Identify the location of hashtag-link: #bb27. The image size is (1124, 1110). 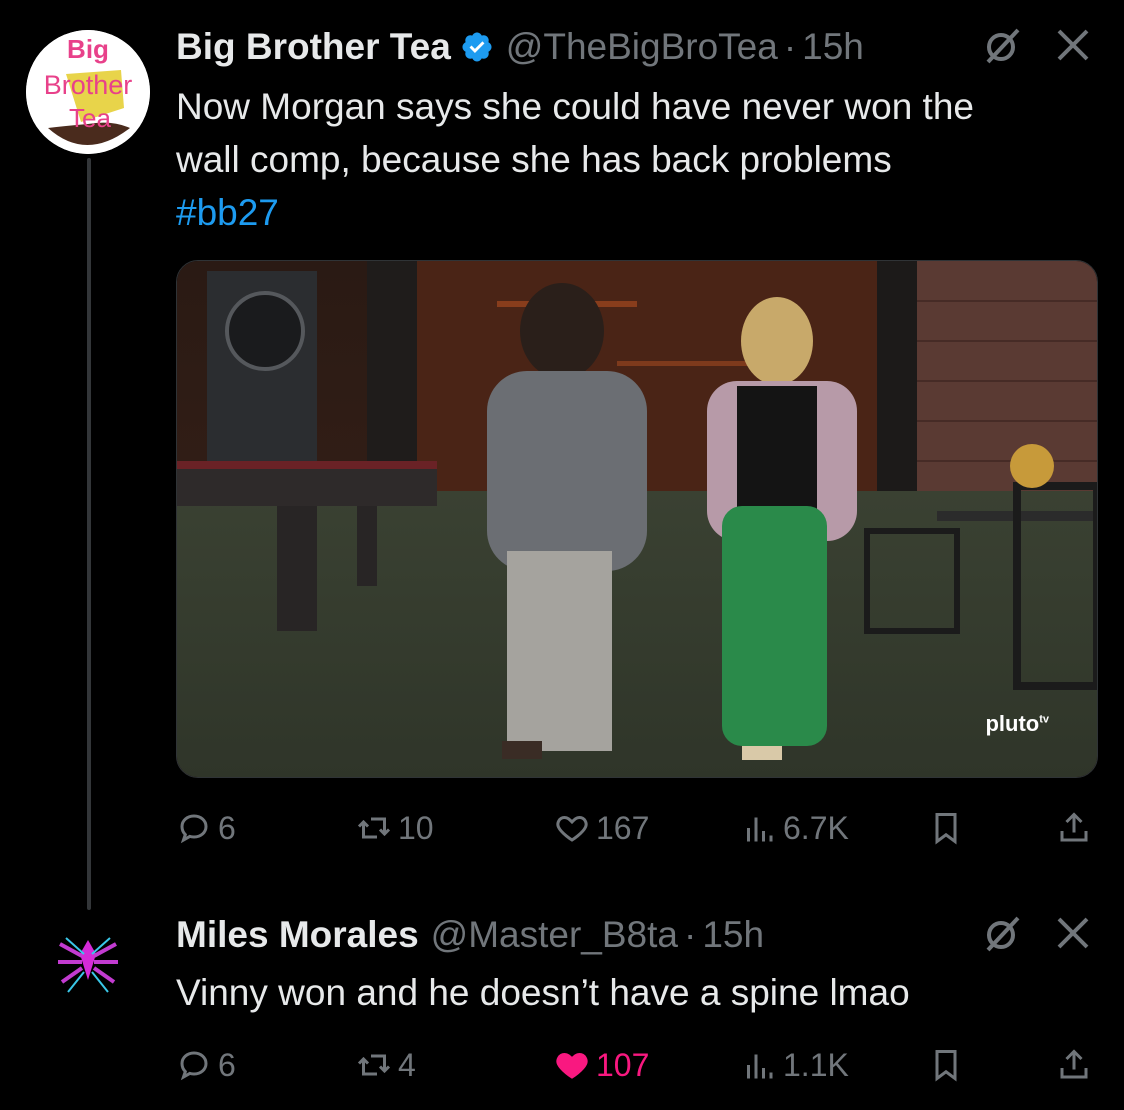
(641, 212).